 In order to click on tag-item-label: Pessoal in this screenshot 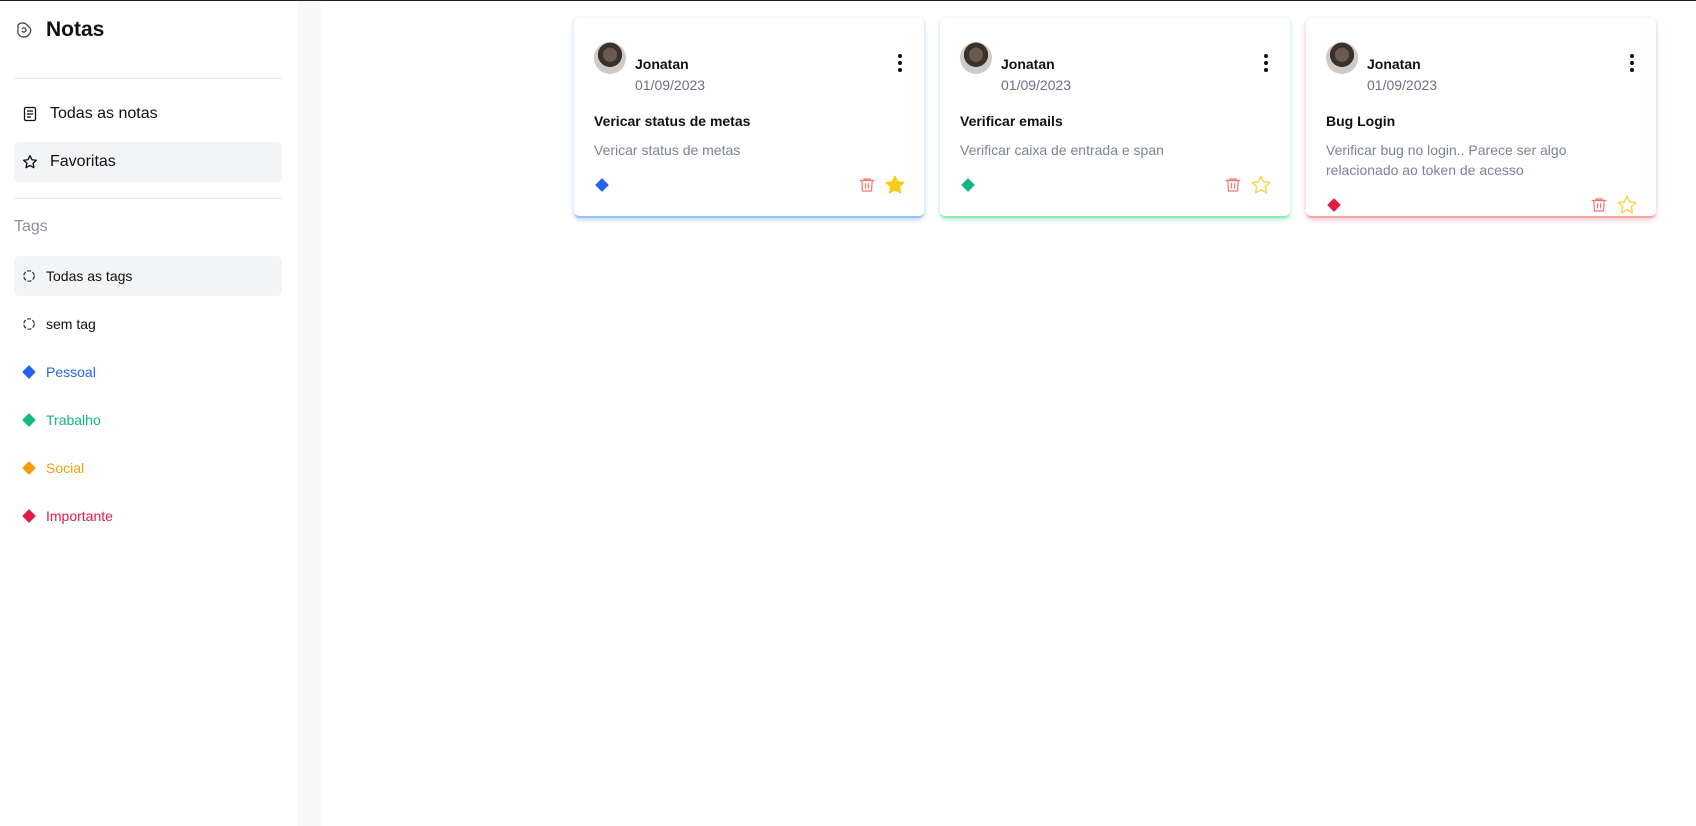, I will do `click(71, 372)`.